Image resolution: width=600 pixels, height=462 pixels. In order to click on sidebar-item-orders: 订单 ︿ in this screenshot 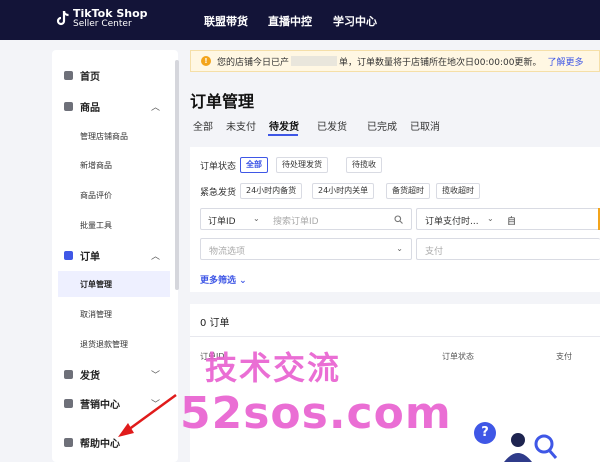, I will do `click(113, 255)`.